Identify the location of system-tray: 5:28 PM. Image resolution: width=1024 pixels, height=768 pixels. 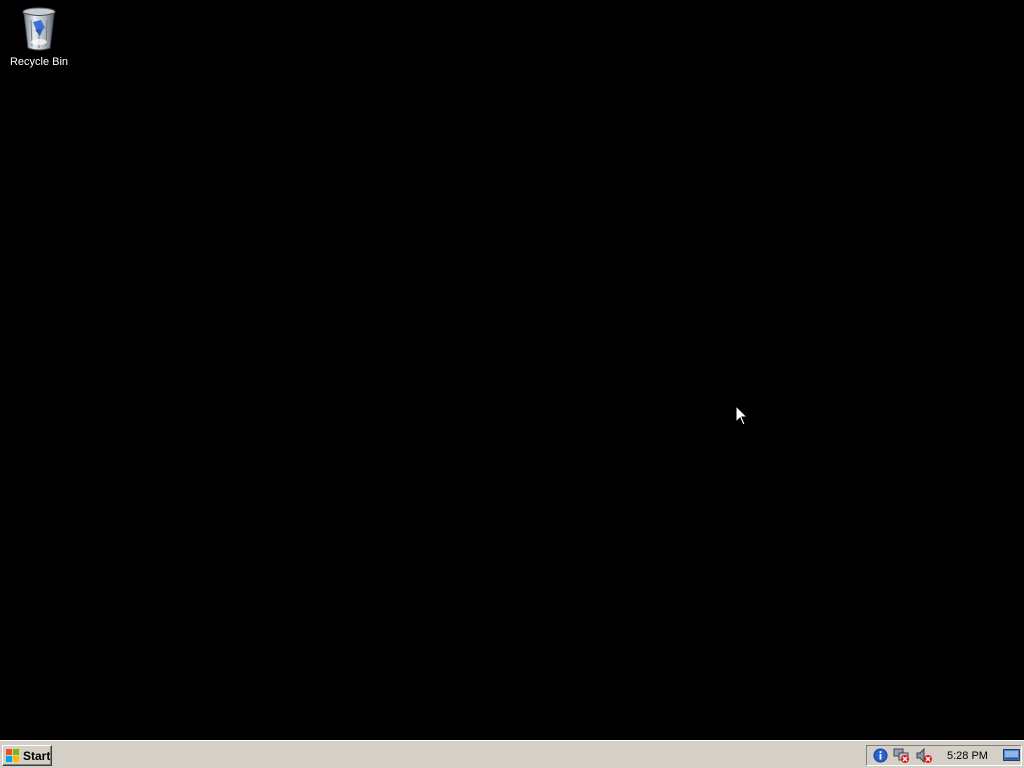
(944, 755).